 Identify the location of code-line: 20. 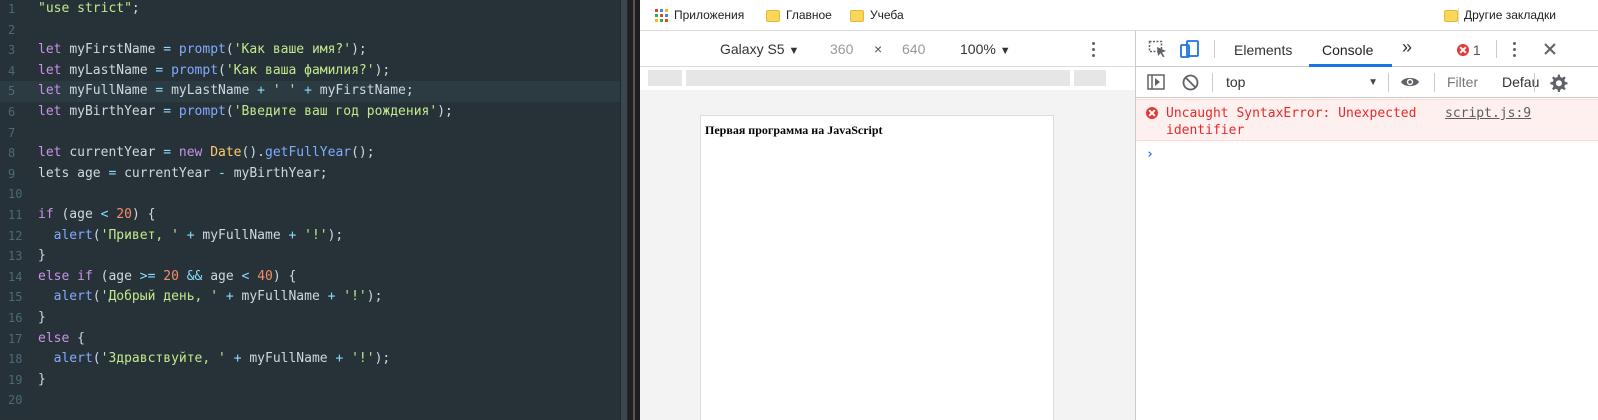
(314, 400).